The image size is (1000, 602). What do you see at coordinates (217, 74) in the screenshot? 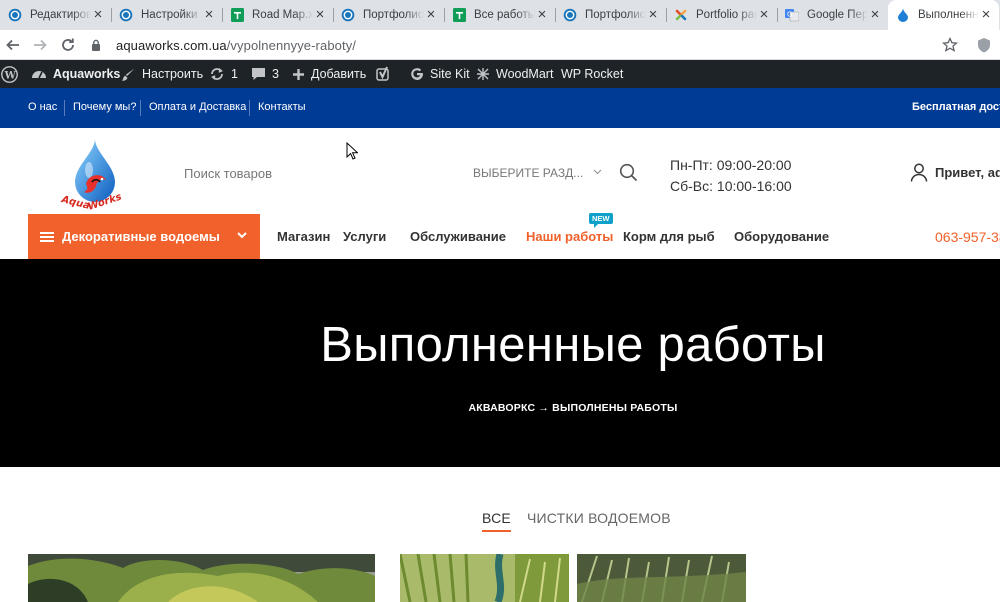
I see `updates-icon` at bounding box center [217, 74].